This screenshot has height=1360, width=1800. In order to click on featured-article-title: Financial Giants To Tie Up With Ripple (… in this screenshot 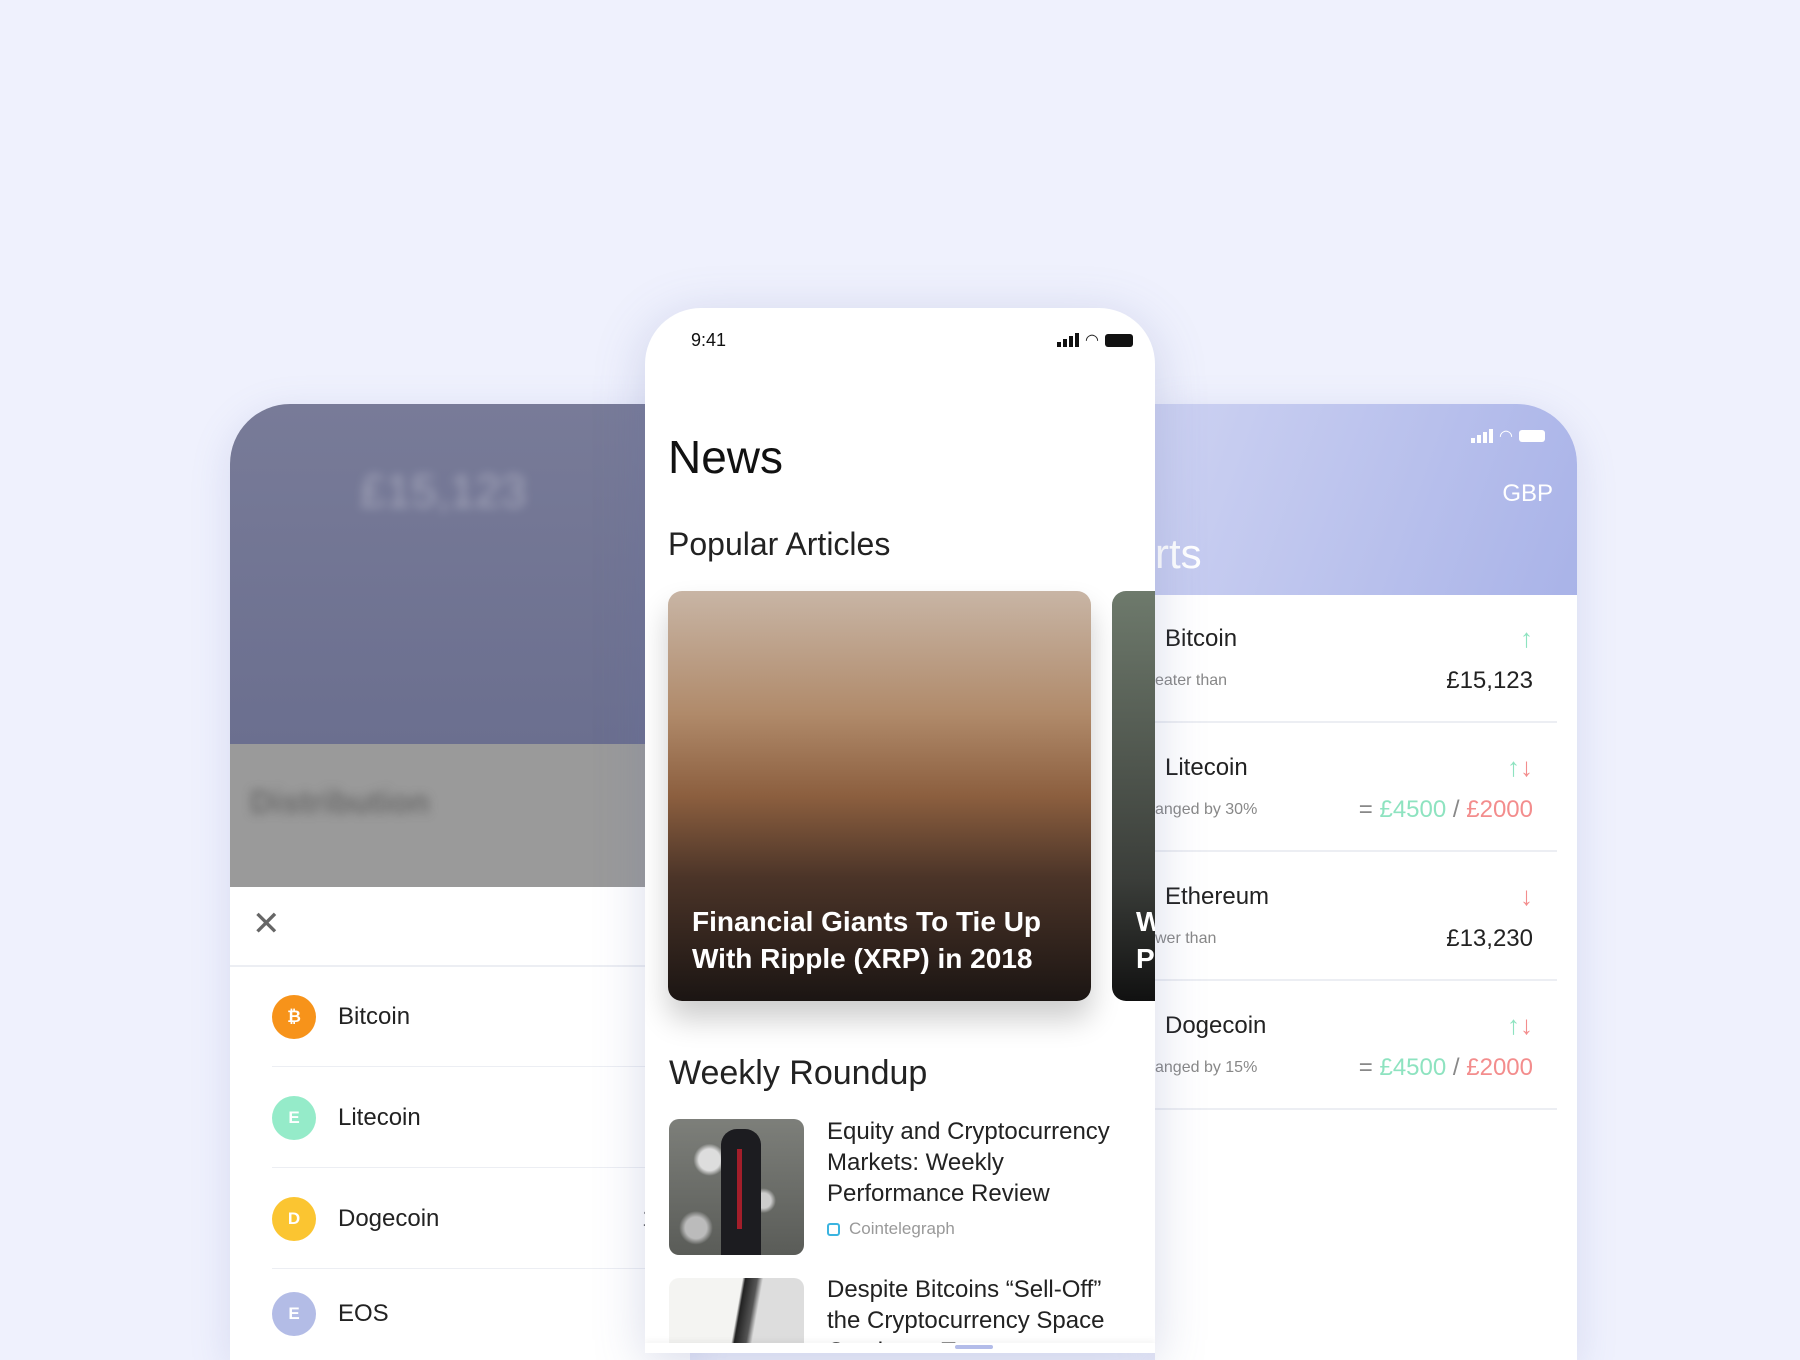, I will do `click(867, 940)`.